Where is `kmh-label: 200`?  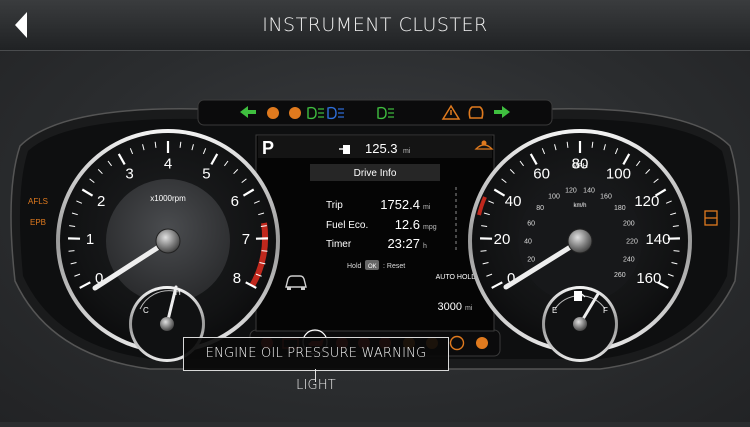
kmh-label: 200 is located at coordinates (629, 224).